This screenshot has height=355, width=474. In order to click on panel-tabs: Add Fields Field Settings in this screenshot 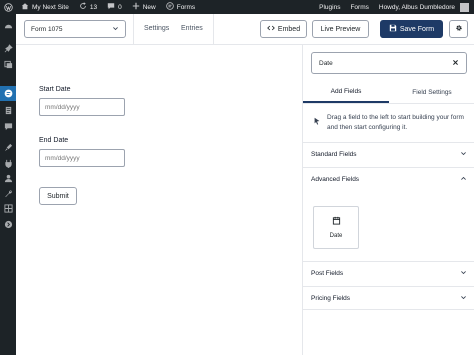, I will do `click(388, 93)`.